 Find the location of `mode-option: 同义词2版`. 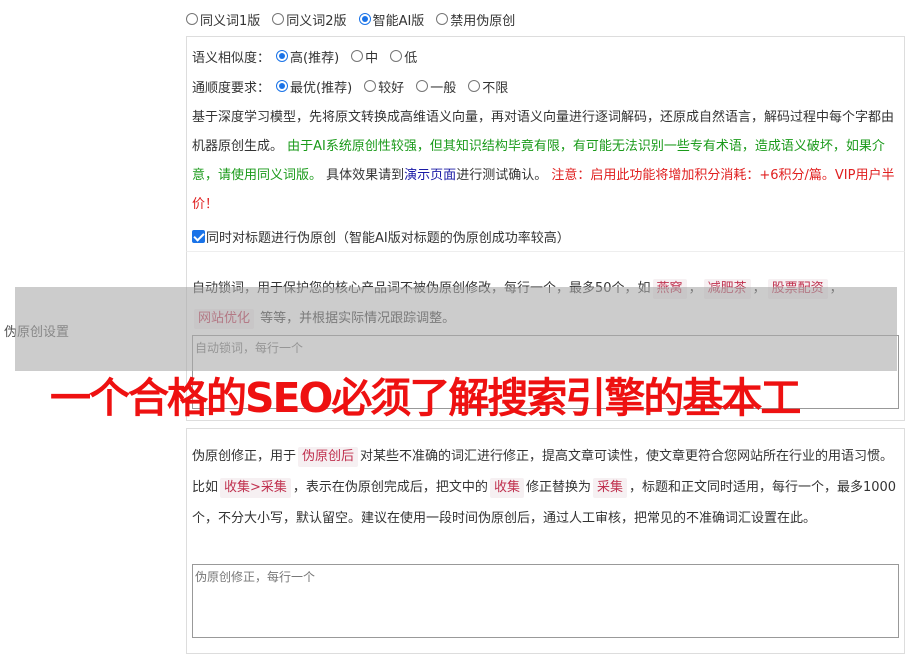

mode-option: 同义词2版 is located at coordinates (309, 19).